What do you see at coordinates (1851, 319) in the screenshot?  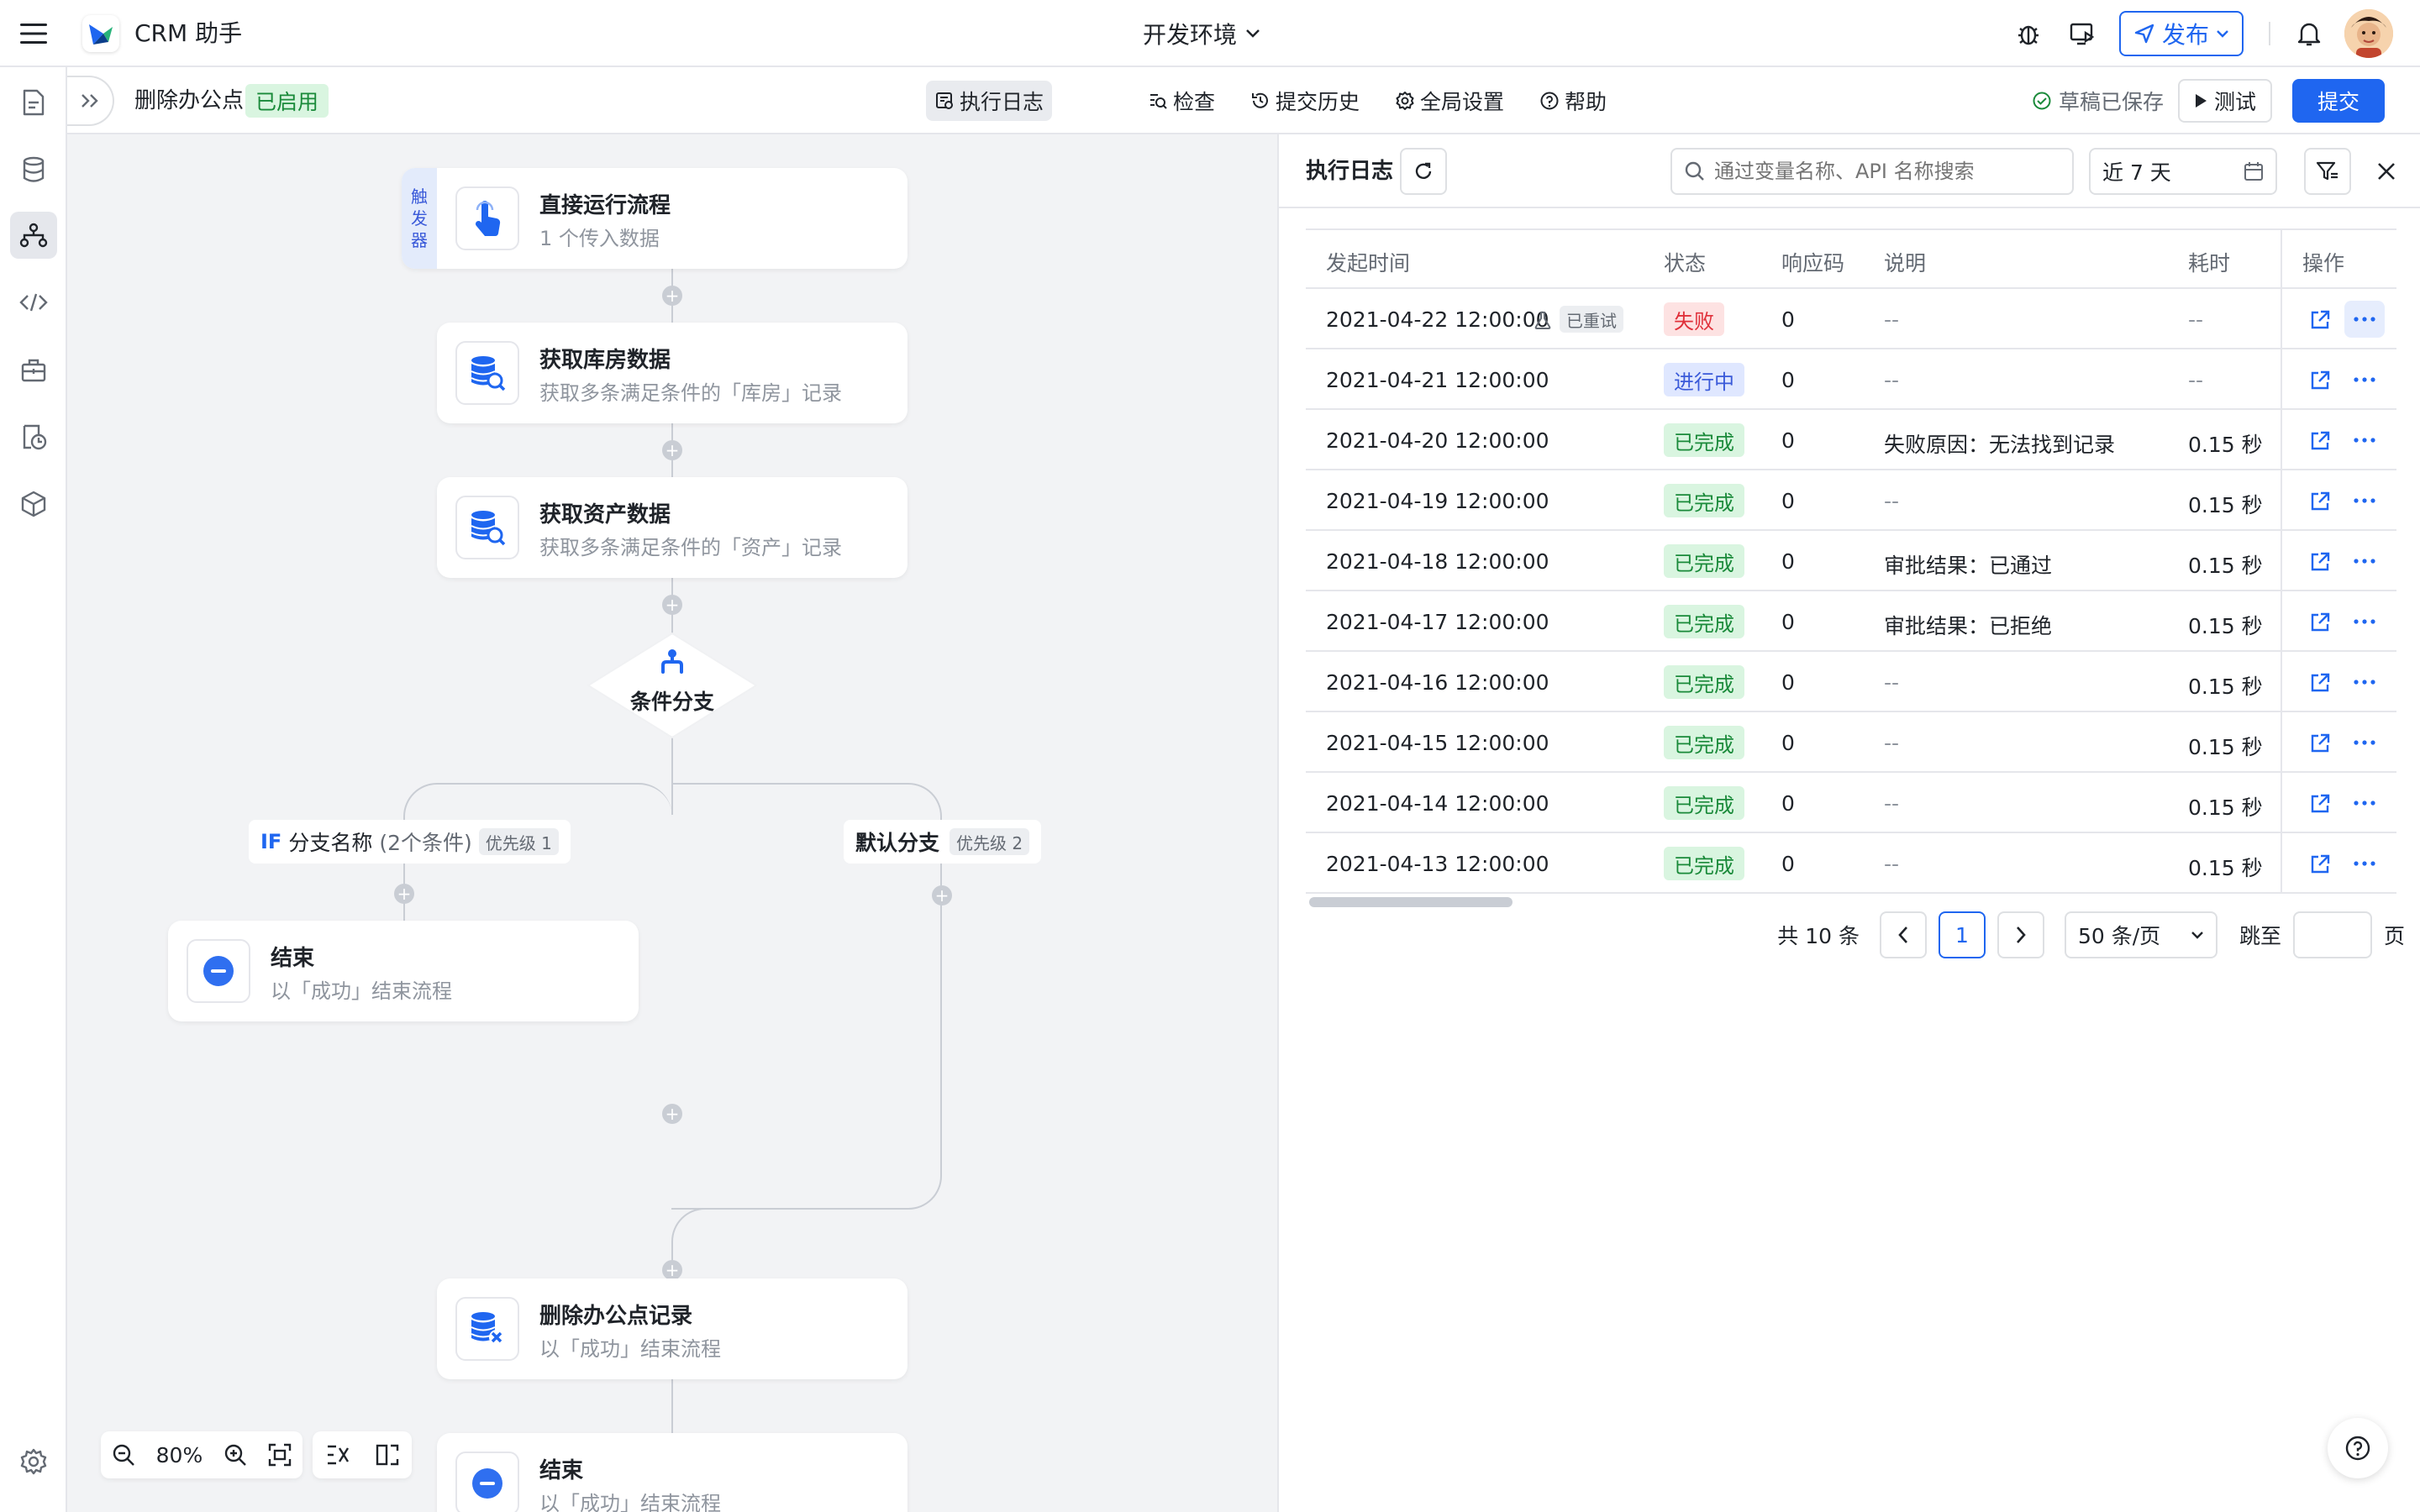 I see `table-row: 2021-04-22 12:00:00 已重试 失败 0 -- --` at bounding box center [1851, 319].